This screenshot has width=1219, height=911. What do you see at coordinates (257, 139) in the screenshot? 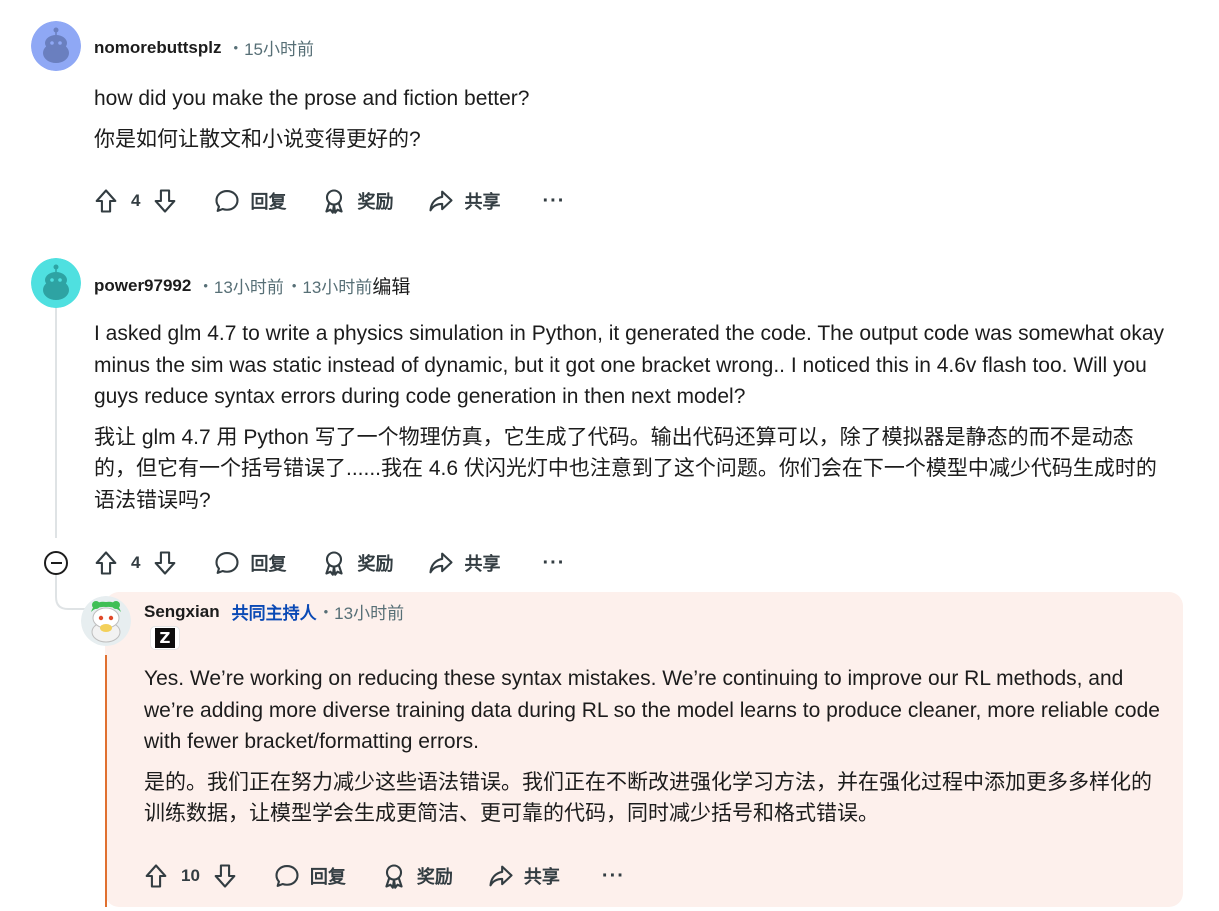
I see `comment-paragraph: 你是如何让散文和小说变得更好的?` at bounding box center [257, 139].